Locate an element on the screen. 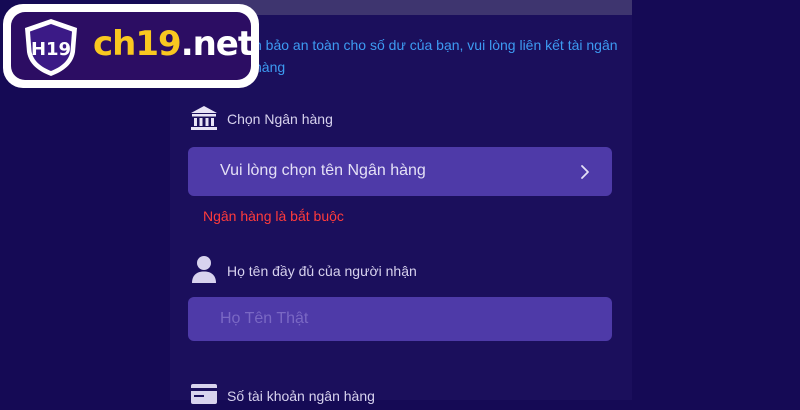 This screenshot has width=800, height=410. recipient-name-field is located at coordinates (400, 319).